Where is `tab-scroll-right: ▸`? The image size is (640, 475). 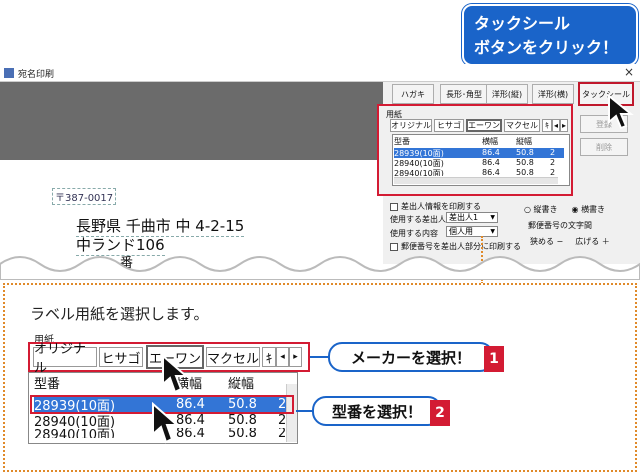
tab-scroll-right: ▸ is located at coordinates (564, 125).